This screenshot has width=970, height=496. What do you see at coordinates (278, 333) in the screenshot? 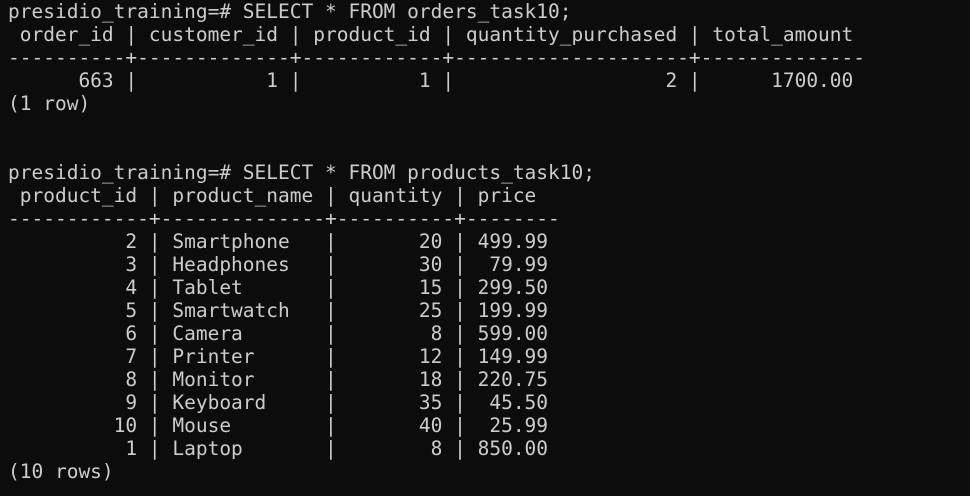
I see `products-table-row: 6 | Camera | 8 | 599.00` at bounding box center [278, 333].